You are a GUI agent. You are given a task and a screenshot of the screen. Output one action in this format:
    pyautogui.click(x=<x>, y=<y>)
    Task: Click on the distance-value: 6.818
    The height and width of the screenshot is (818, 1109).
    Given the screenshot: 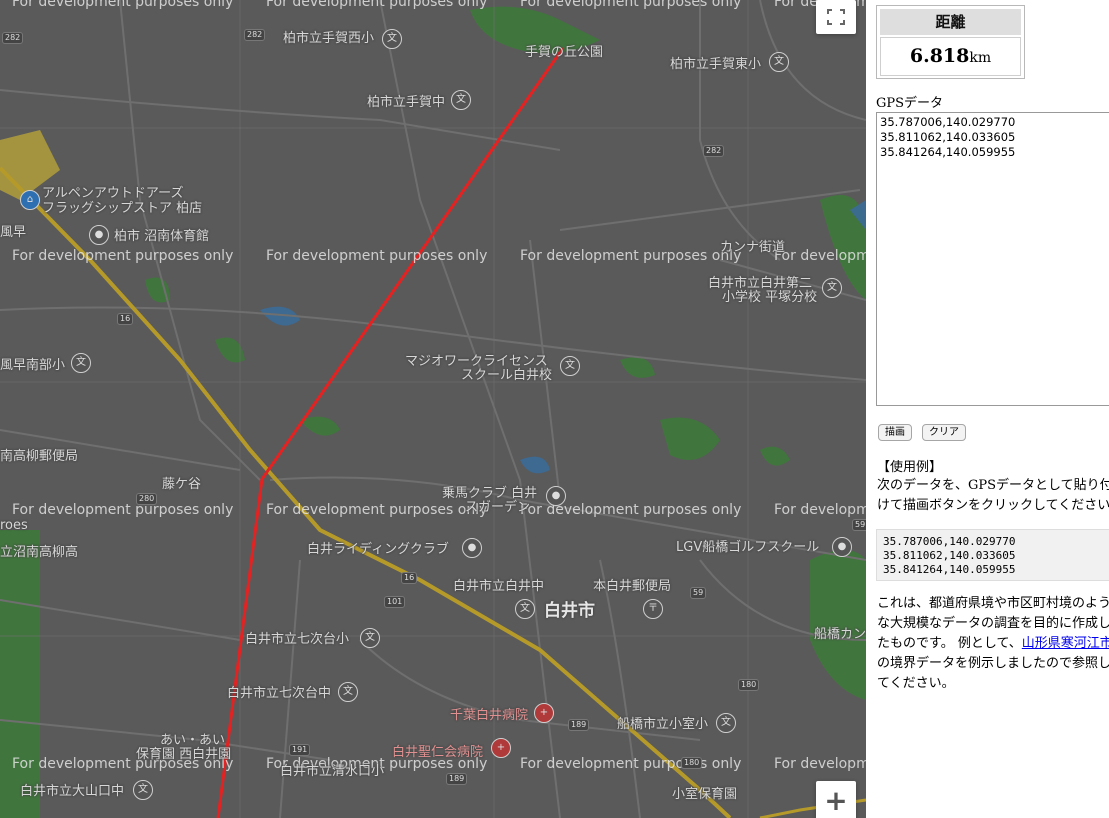 What is the action you would take?
    pyautogui.click(x=939, y=56)
    